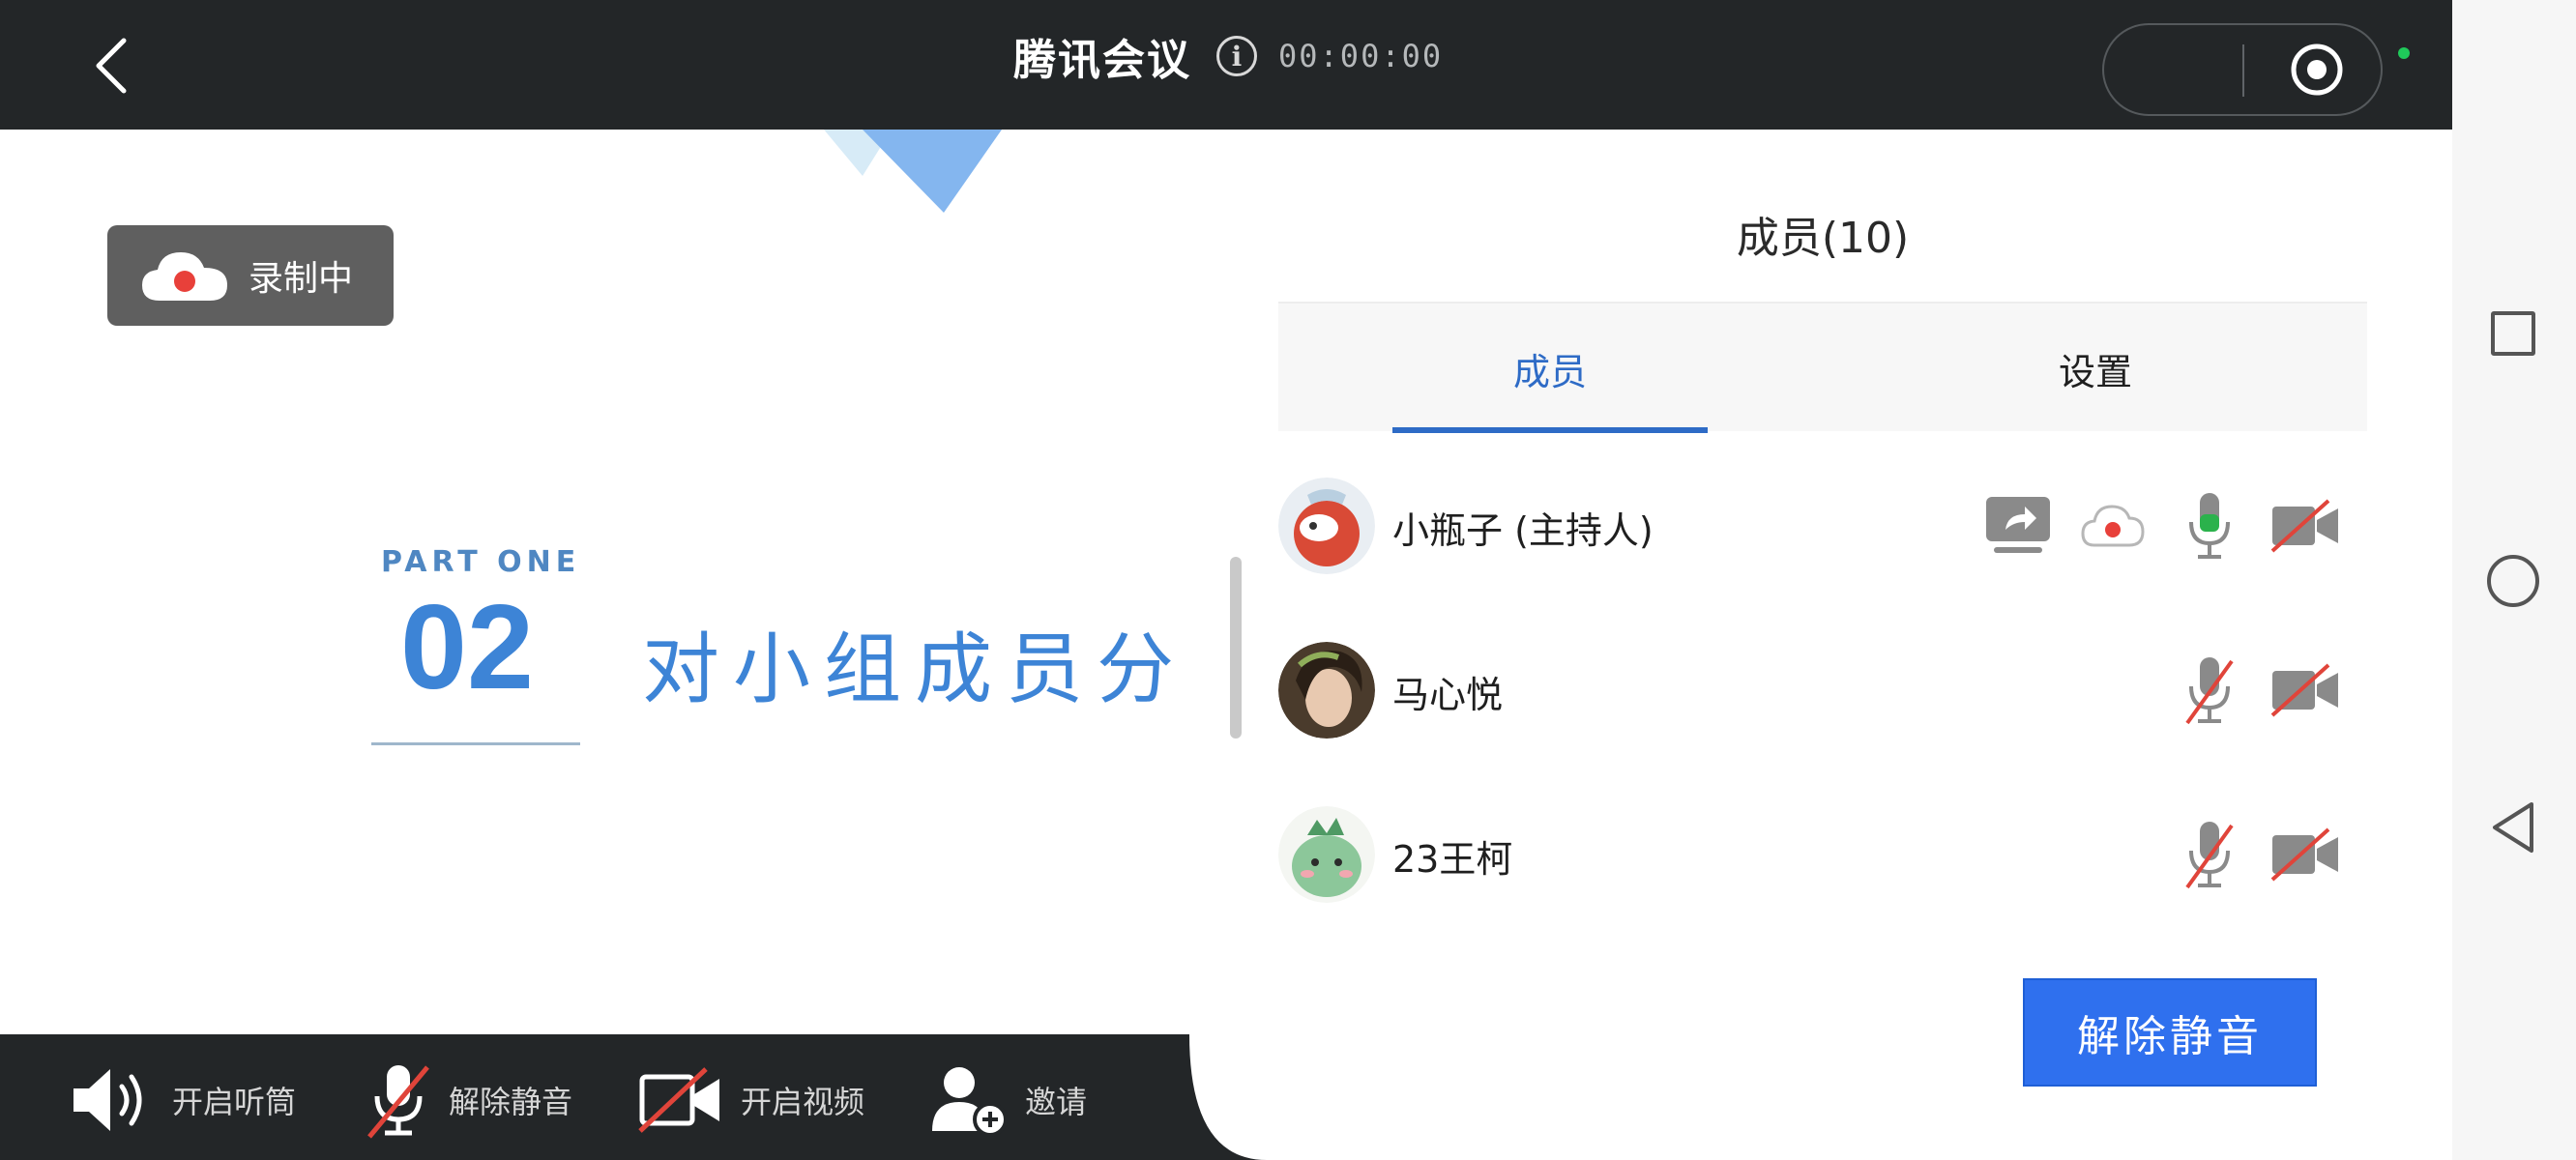  I want to click on member-row: 马心悦, so click(1822, 690).